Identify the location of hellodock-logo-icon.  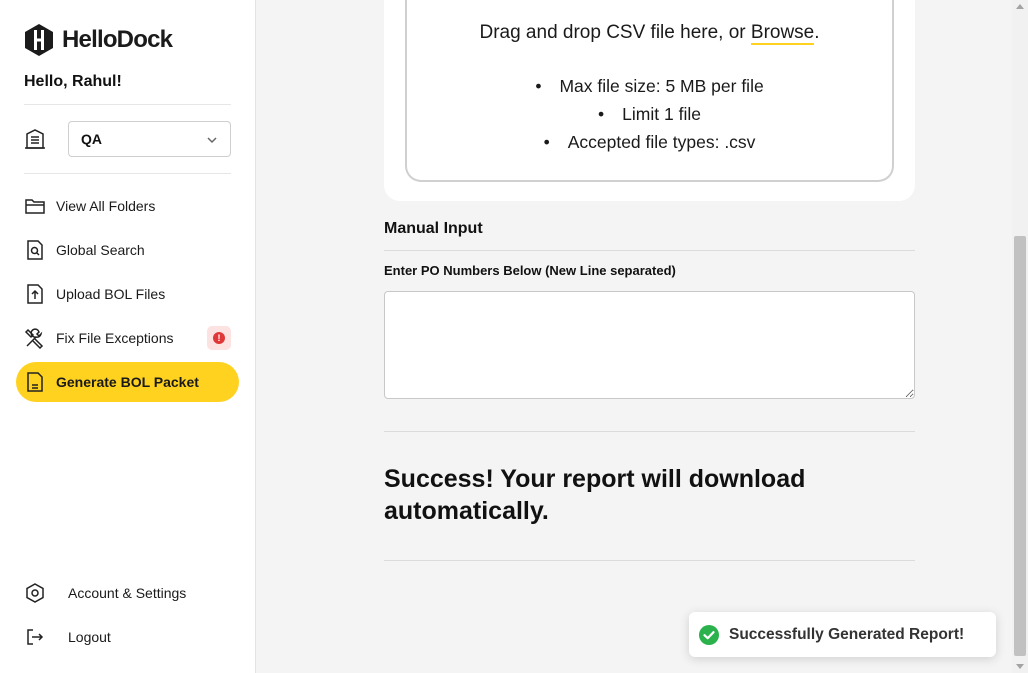
(39, 40).